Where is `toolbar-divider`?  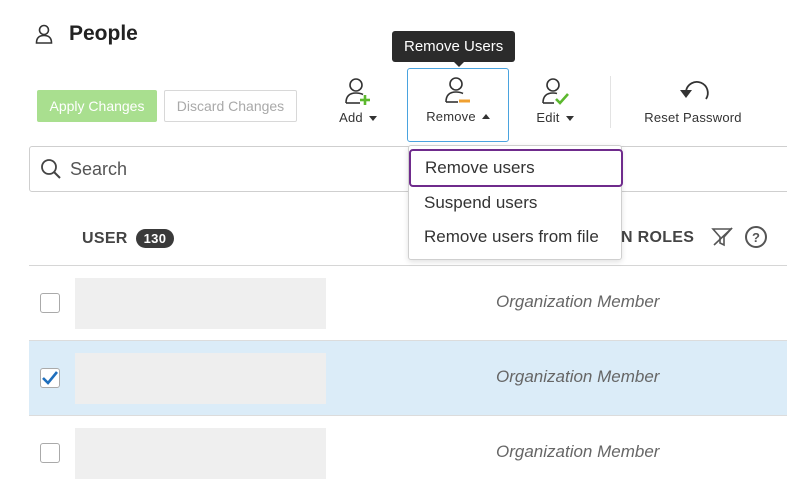 toolbar-divider is located at coordinates (610, 102).